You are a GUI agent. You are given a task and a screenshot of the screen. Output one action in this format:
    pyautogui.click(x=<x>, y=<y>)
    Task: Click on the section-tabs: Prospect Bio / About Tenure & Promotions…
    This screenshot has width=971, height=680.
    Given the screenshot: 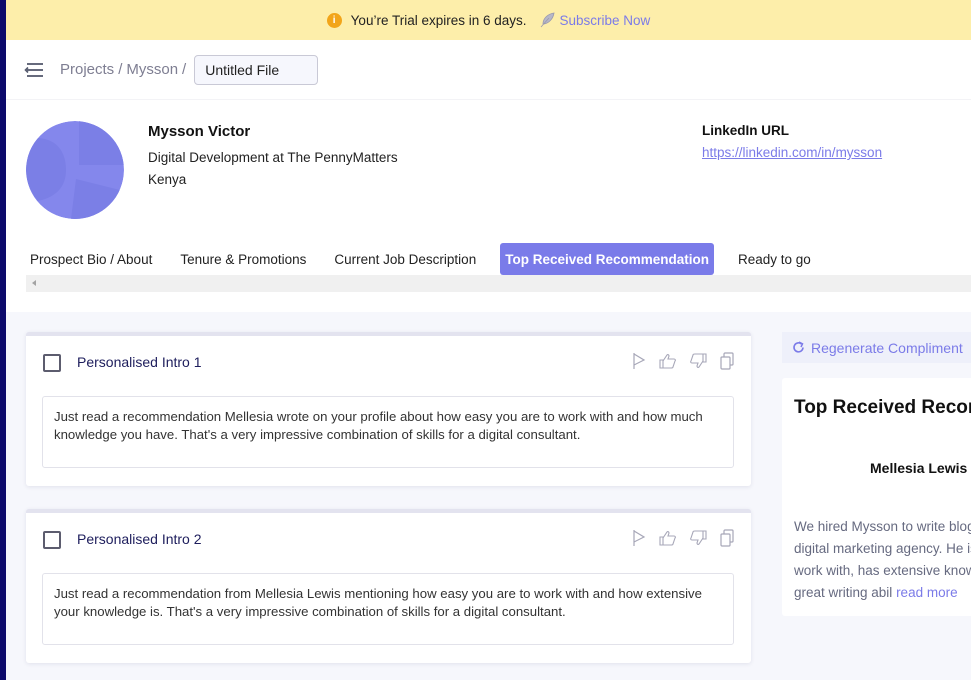 What is the action you would take?
    pyautogui.click(x=430, y=259)
    